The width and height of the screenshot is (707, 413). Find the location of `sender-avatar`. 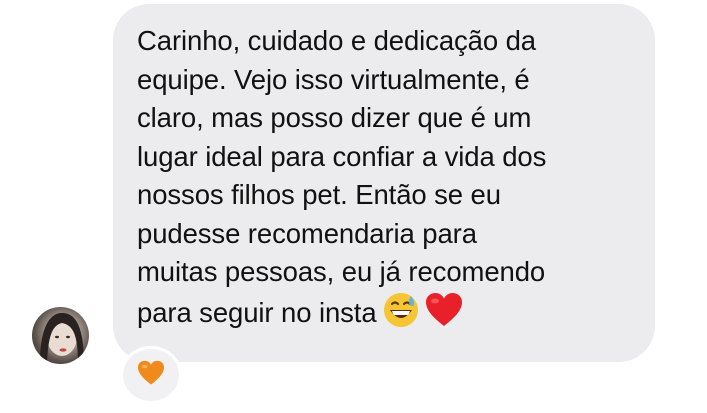

sender-avatar is located at coordinates (60, 335).